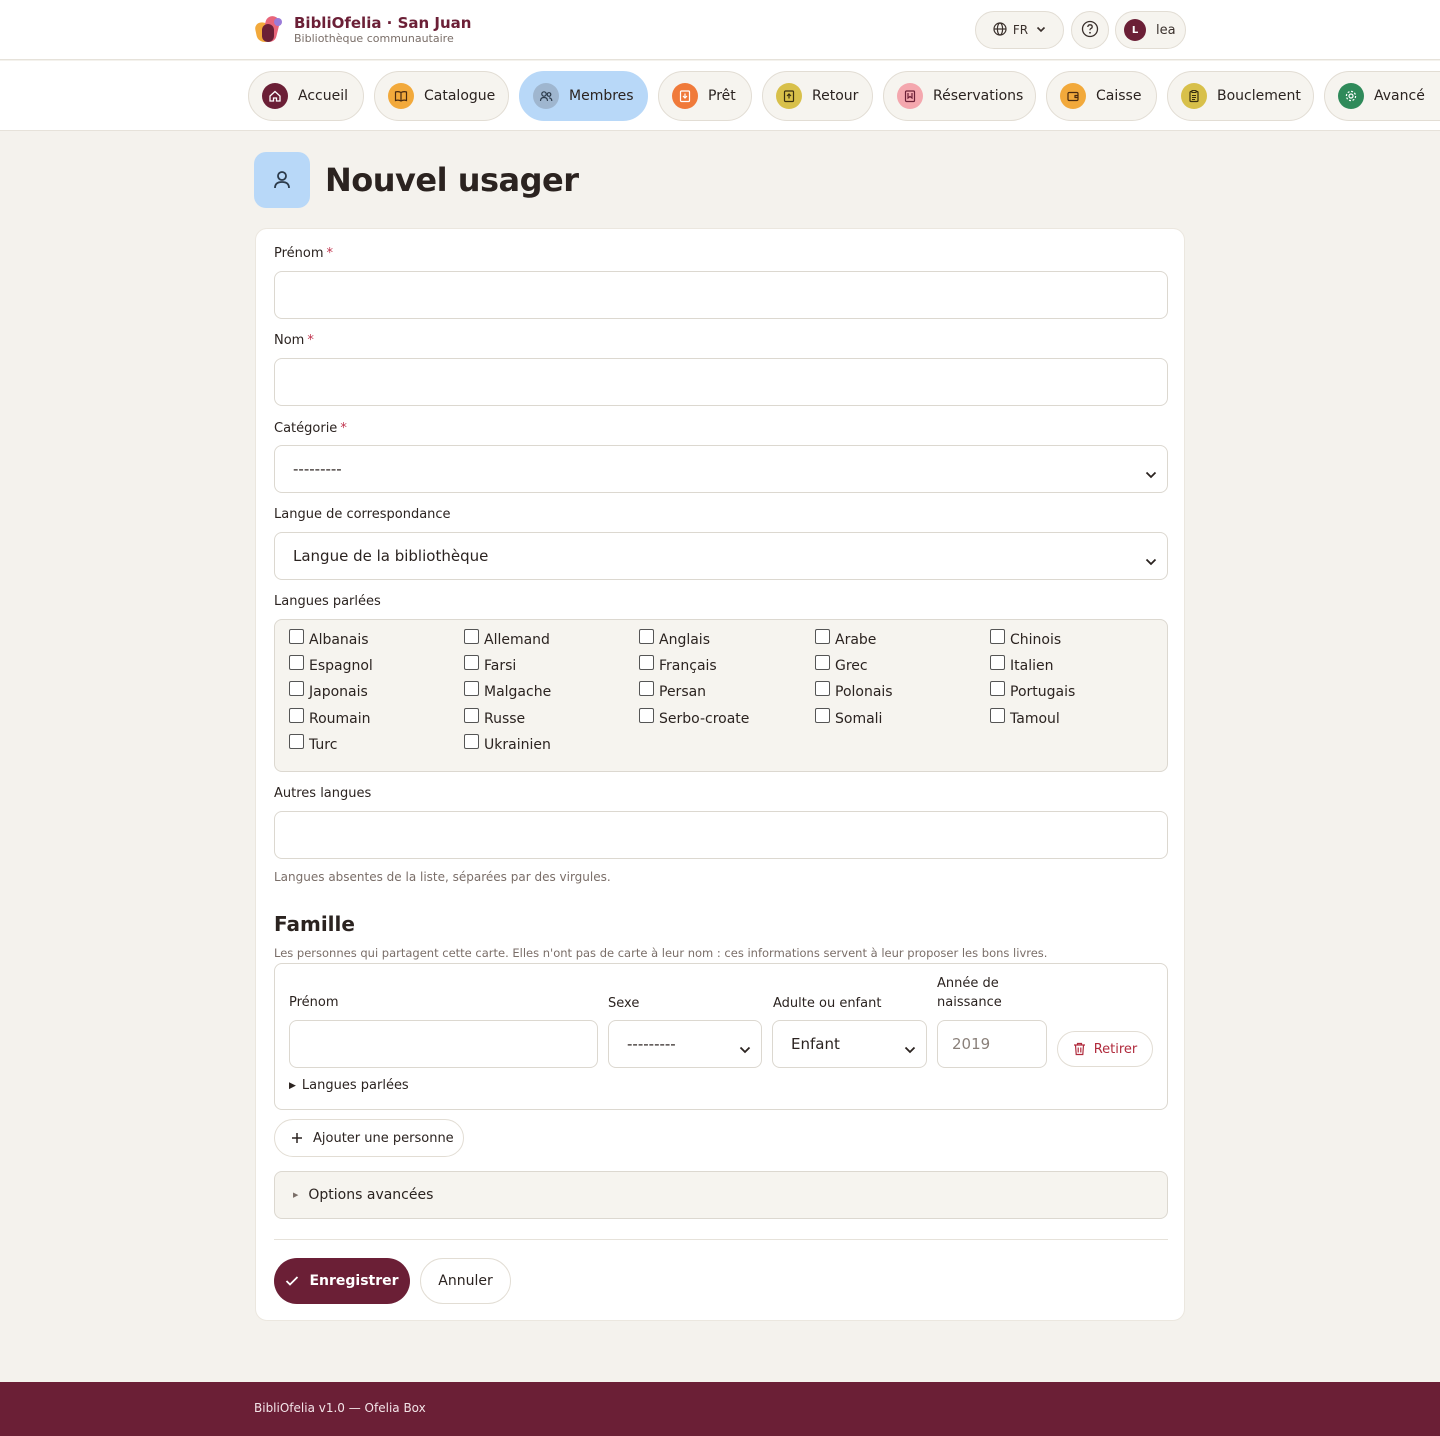 Image resolution: width=1440 pixels, height=1436 pixels. What do you see at coordinates (1135, 30) in the screenshot?
I see `avatar: L` at bounding box center [1135, 30].